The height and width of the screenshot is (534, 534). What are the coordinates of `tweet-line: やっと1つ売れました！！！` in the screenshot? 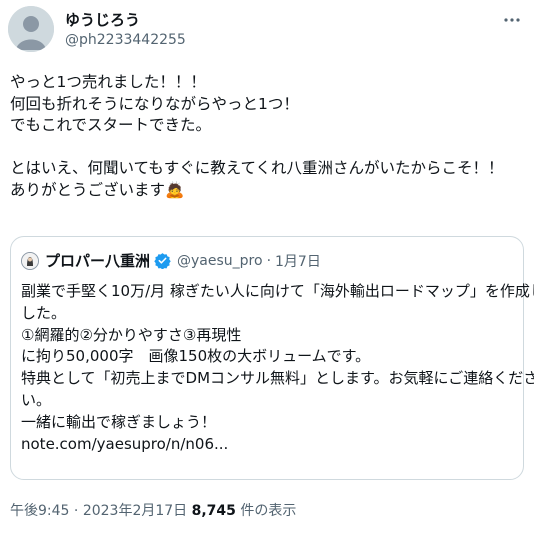 It's located at (108, 82).